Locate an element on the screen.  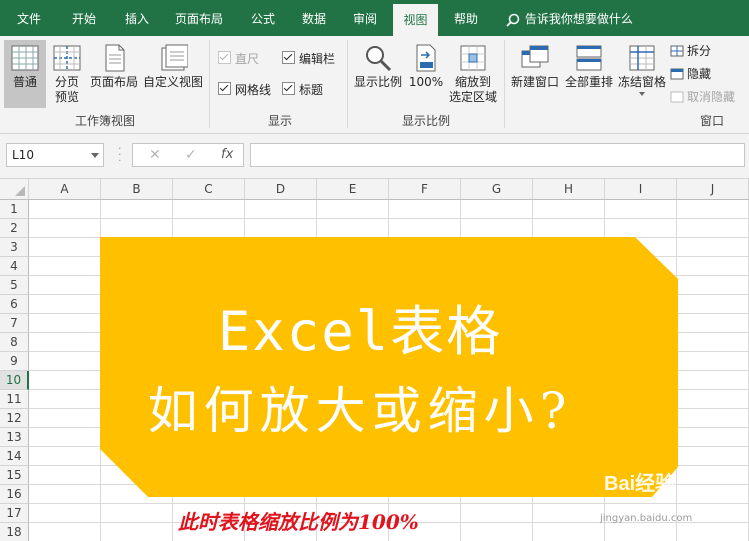
zoom-100-button: 100% is located at coordinates (426, 74).